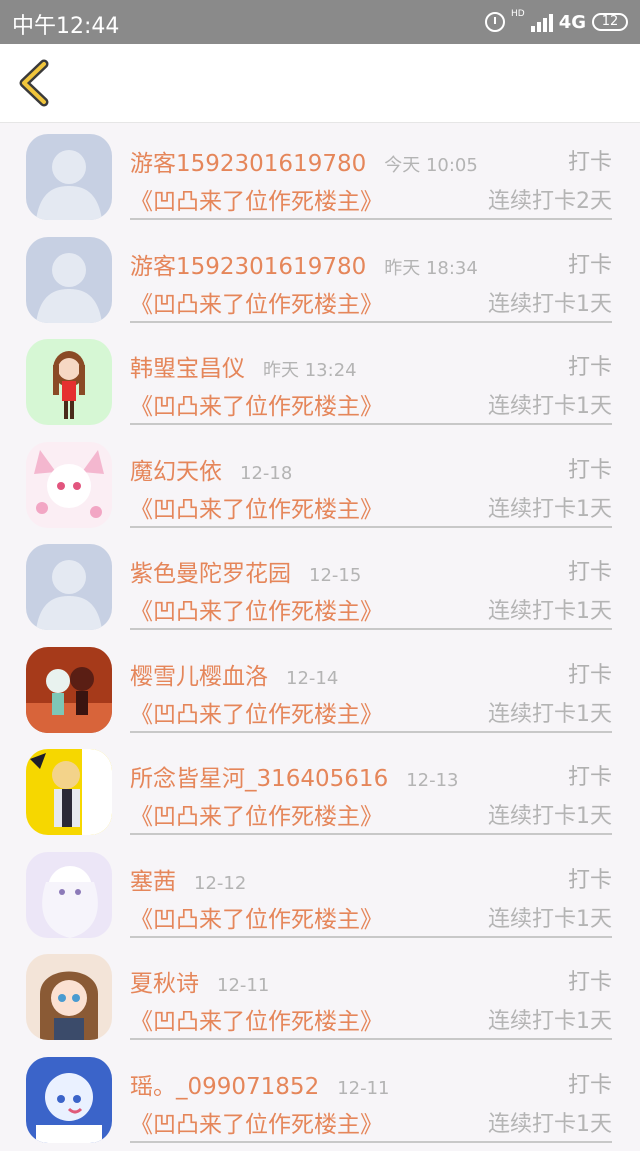 Image resolution: width=640 pixels, height=1151 pixels. I want to click on battery-level: 12, so click(610, 21).